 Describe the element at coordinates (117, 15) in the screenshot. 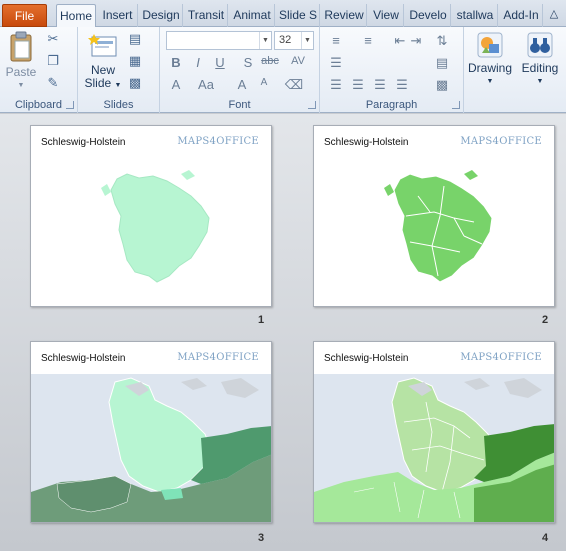

I see `tab-insert: Insert` at that location.